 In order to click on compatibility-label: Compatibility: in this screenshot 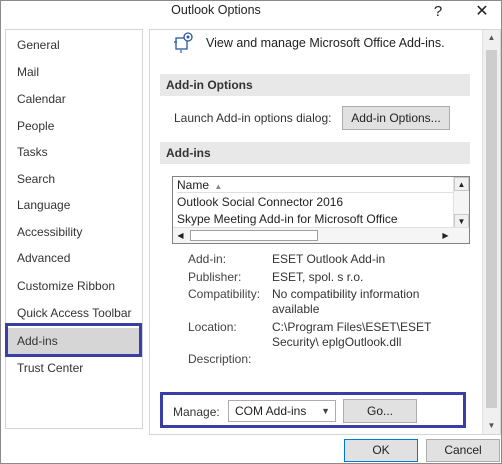, I will do `click(224, 294)`.